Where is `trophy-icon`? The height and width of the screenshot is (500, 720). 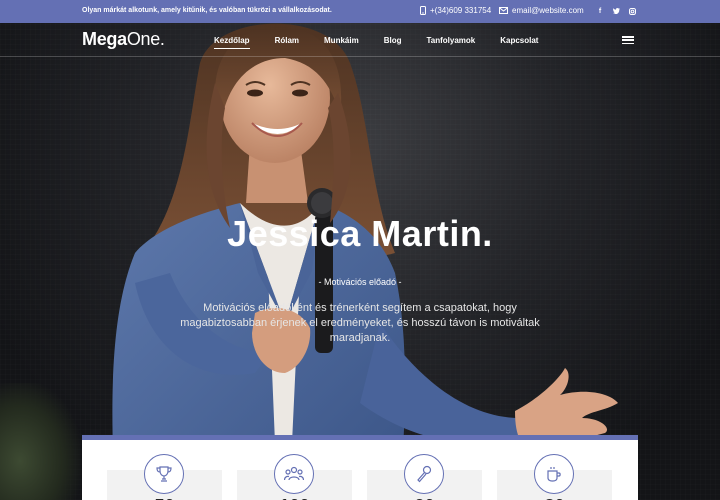 trophy-icon is located at coordinates (164, 474).